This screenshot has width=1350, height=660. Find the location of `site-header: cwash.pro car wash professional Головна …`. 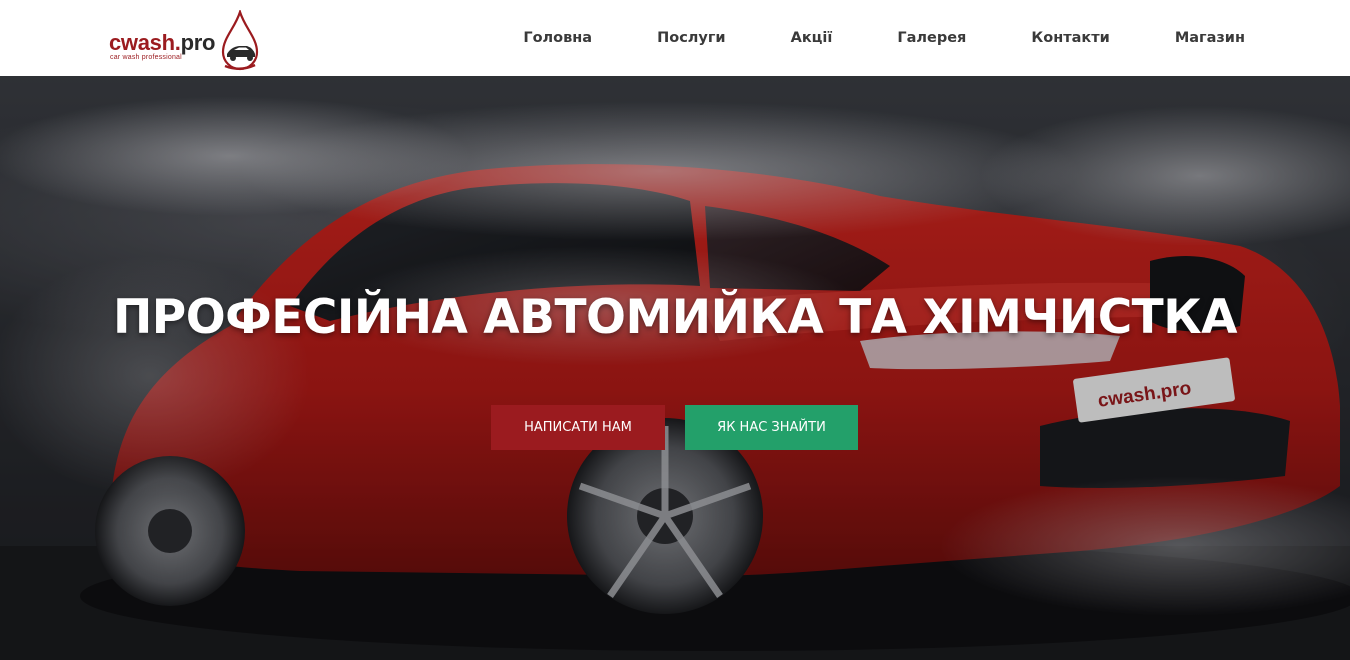

site-header: cwash.pro car wash professional Головна … is located at coordinates (675, 38).